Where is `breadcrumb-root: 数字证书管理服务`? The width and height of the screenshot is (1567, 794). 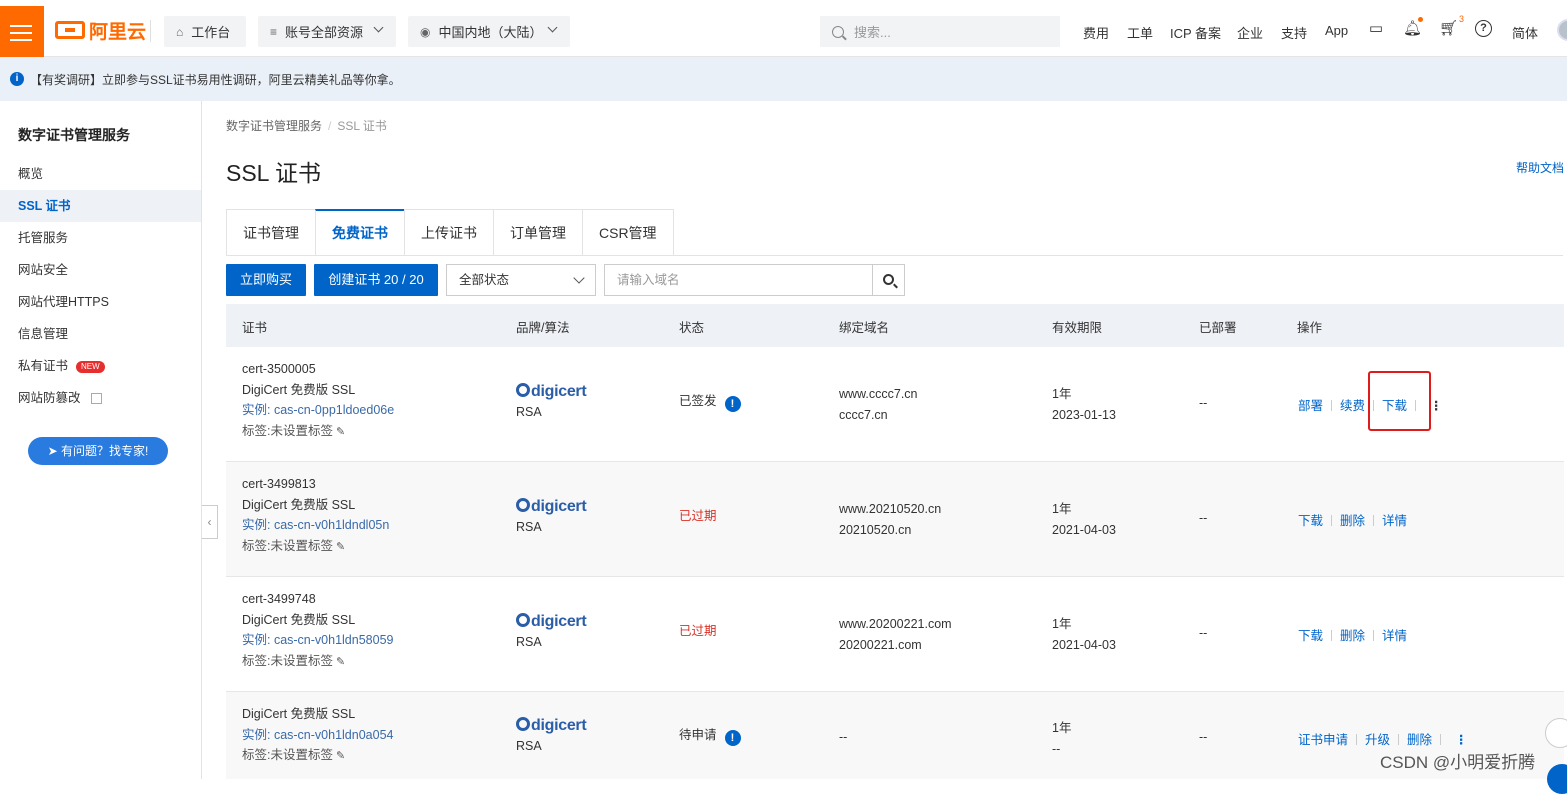 breadcrumb-root: 数字证书管理服务 is located at coordinates (274, 126).